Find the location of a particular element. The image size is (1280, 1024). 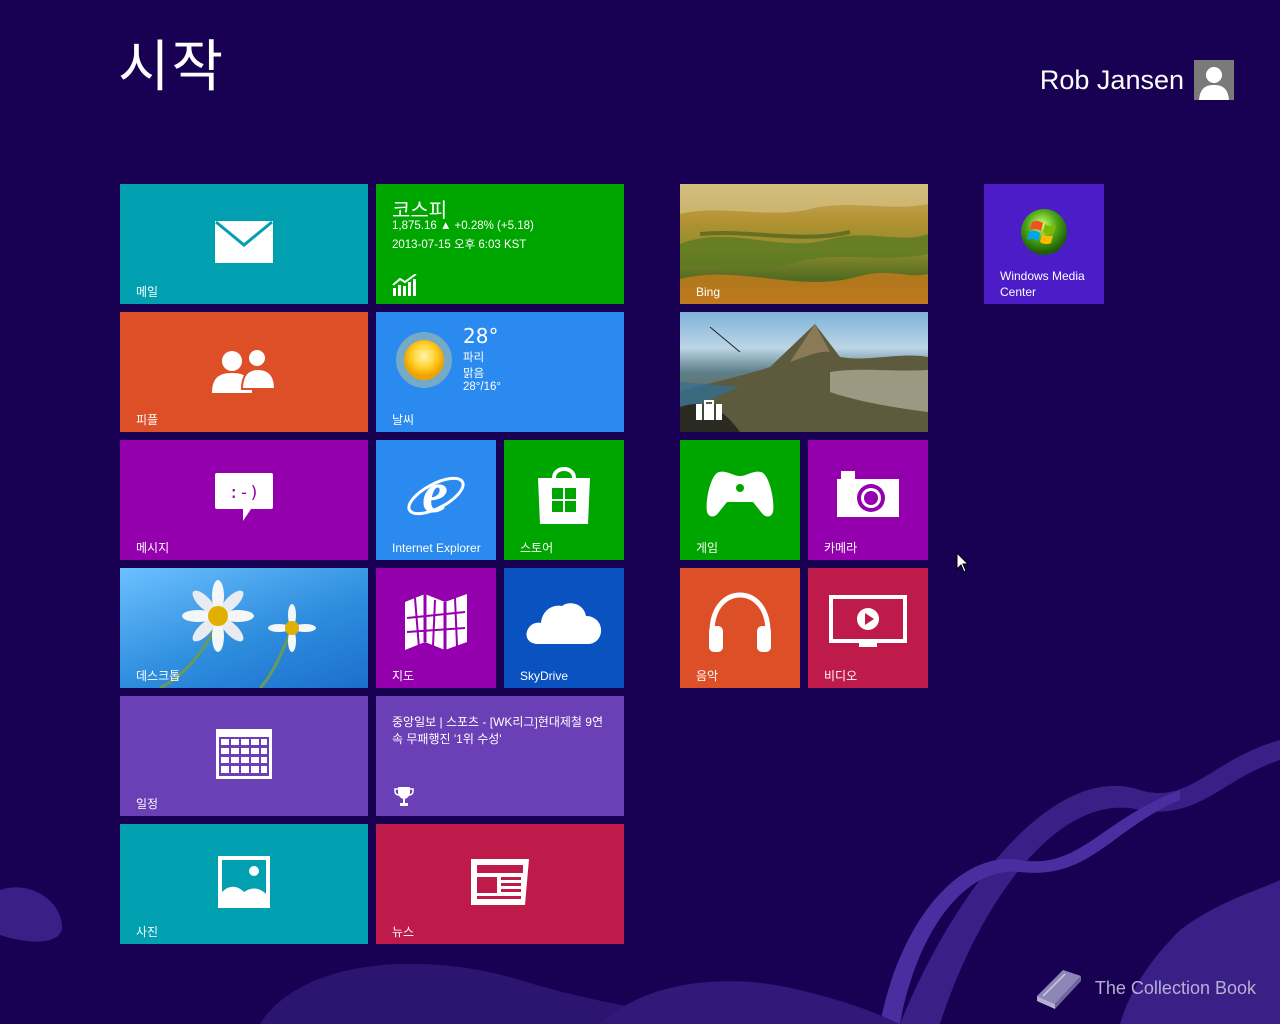

weather-city: 파리 is located at coordinates (474, 358).